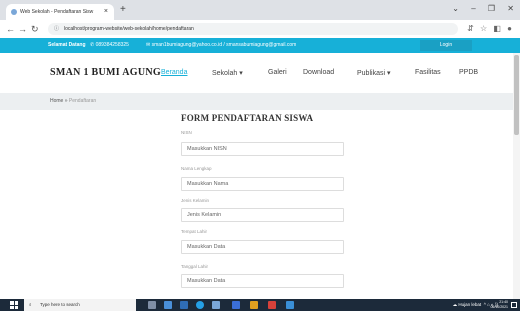 This screenshot has height=311, width=520. I want to click on phone-text: ✆ 089384258325, so click(109, 45).